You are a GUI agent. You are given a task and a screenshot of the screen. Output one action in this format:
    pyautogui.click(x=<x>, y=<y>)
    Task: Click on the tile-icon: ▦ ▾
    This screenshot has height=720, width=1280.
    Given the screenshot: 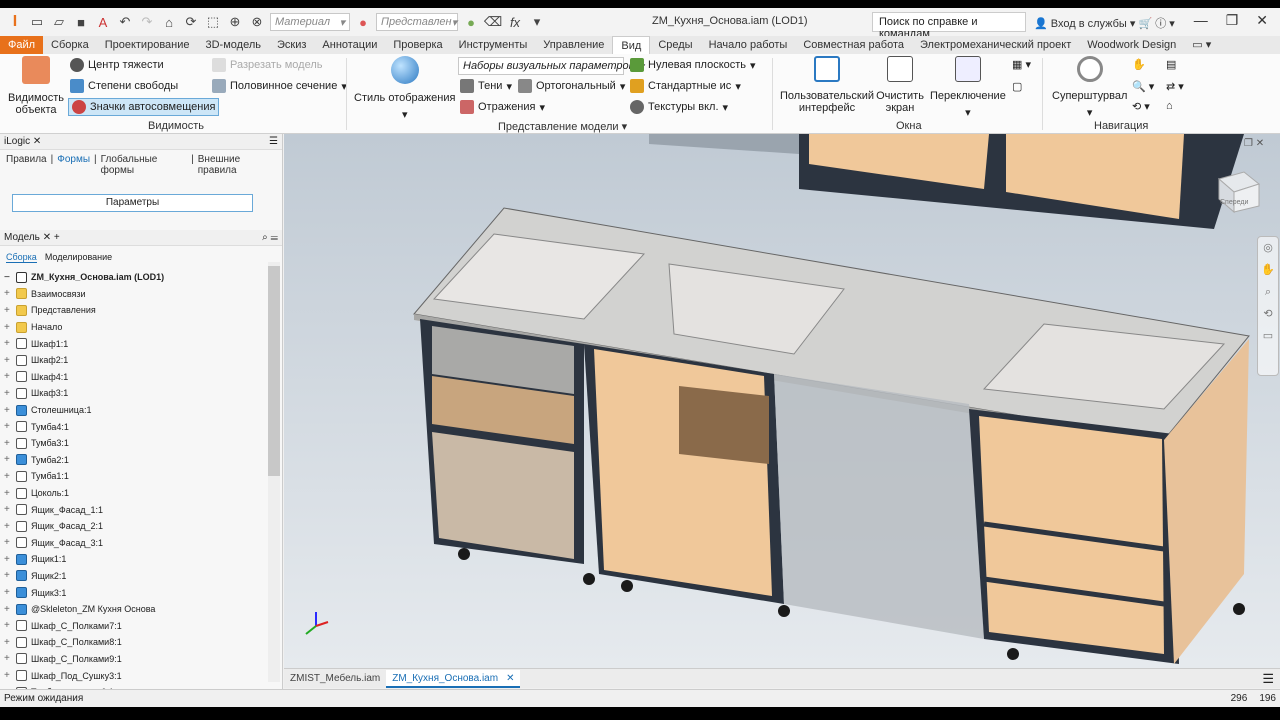 What is the action you would take?
    pyautogui.click(x=1021, y=64)
    